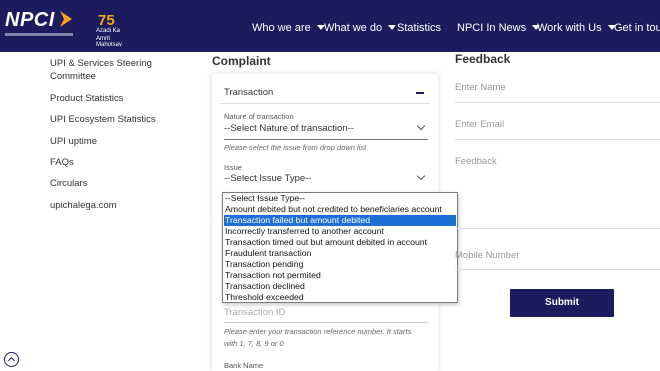 The height and width of the screenshot is (371, 660). What do you see at coordinates (340, 264) in the screenshot?
I see `dropdown-option: Transaction pending` at bounding box center [340, 264].